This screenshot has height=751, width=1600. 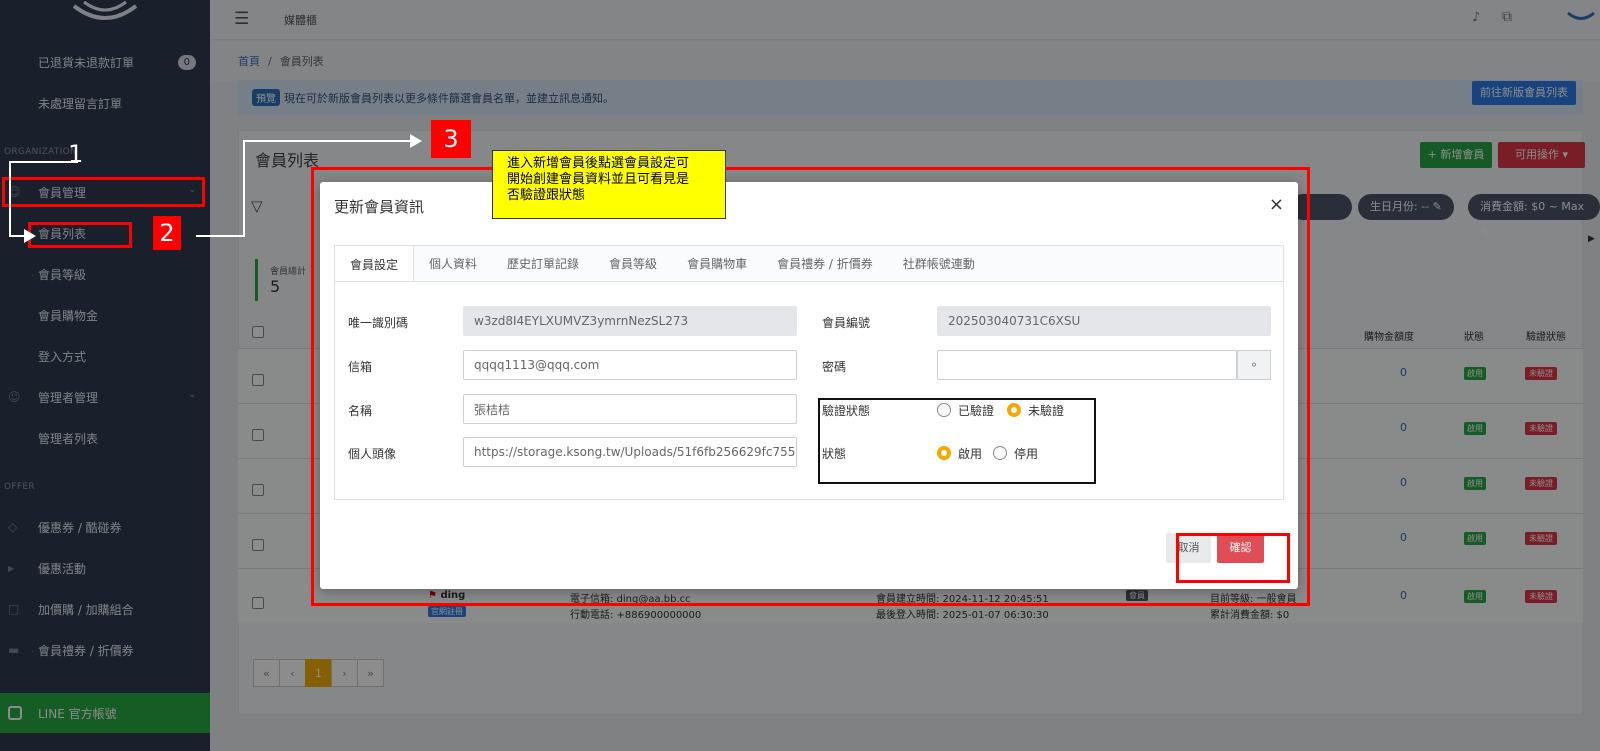 What do you see at coordinates (609, 184) in the screenshot?
I see `instruction-callout: 進入新增會員後點選會員設定可 開始創建會員資料並且可看見是 否驗證跟狀態` at bounding box center [609, 184].